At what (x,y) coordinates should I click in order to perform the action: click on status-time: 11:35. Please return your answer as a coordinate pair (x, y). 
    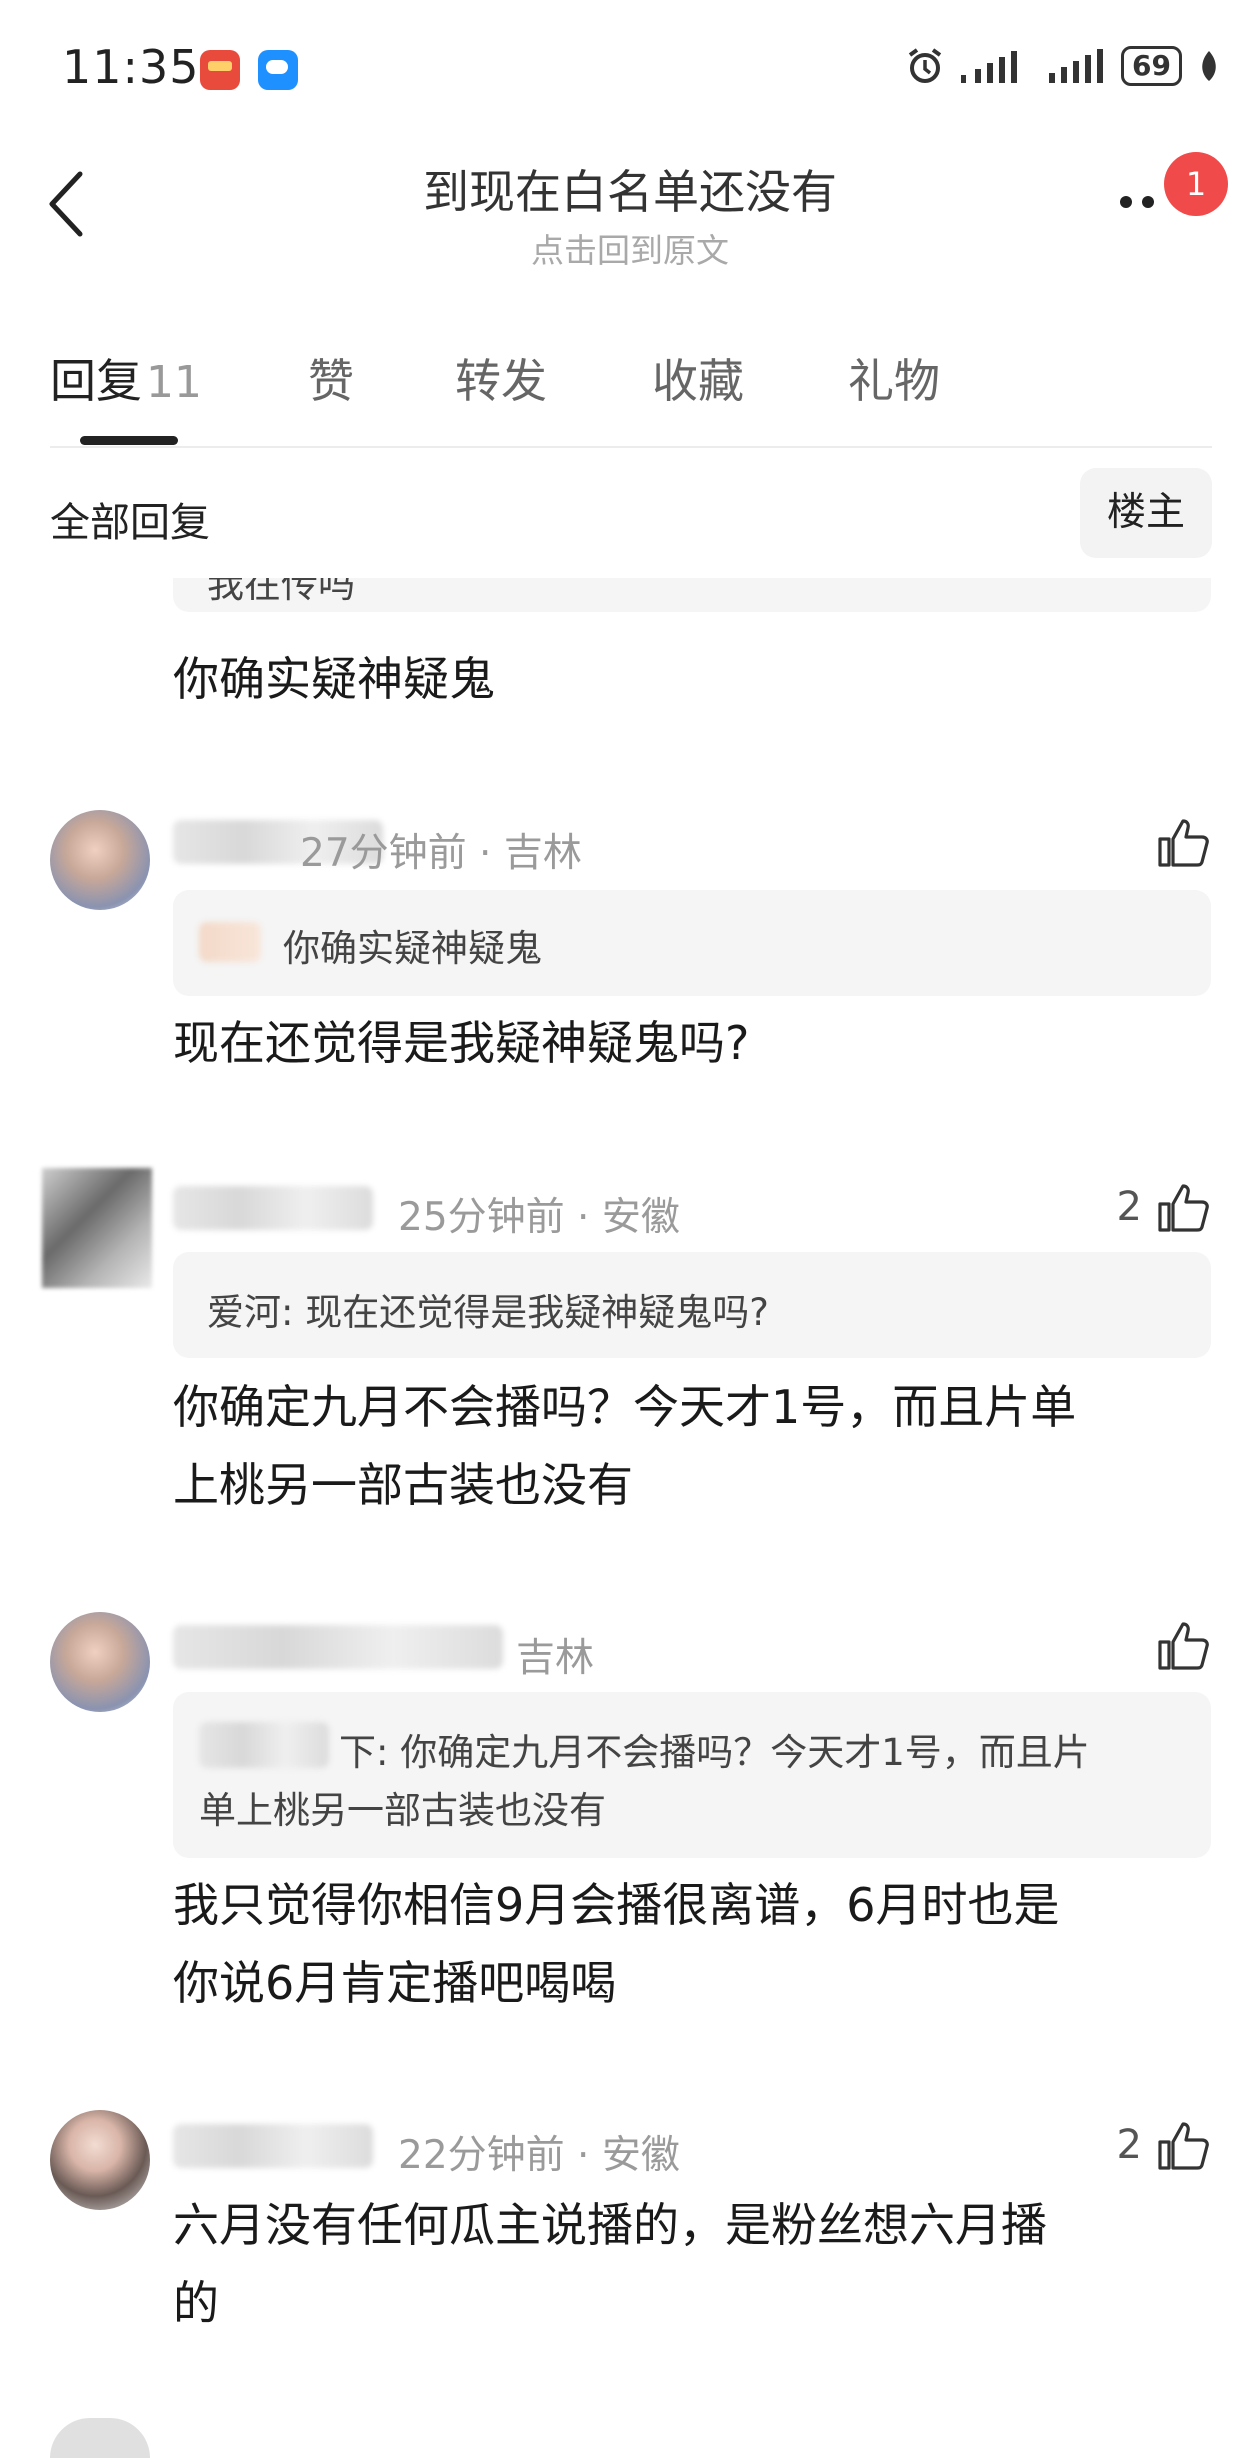
    Looking at the image, I should click on (131, 67).